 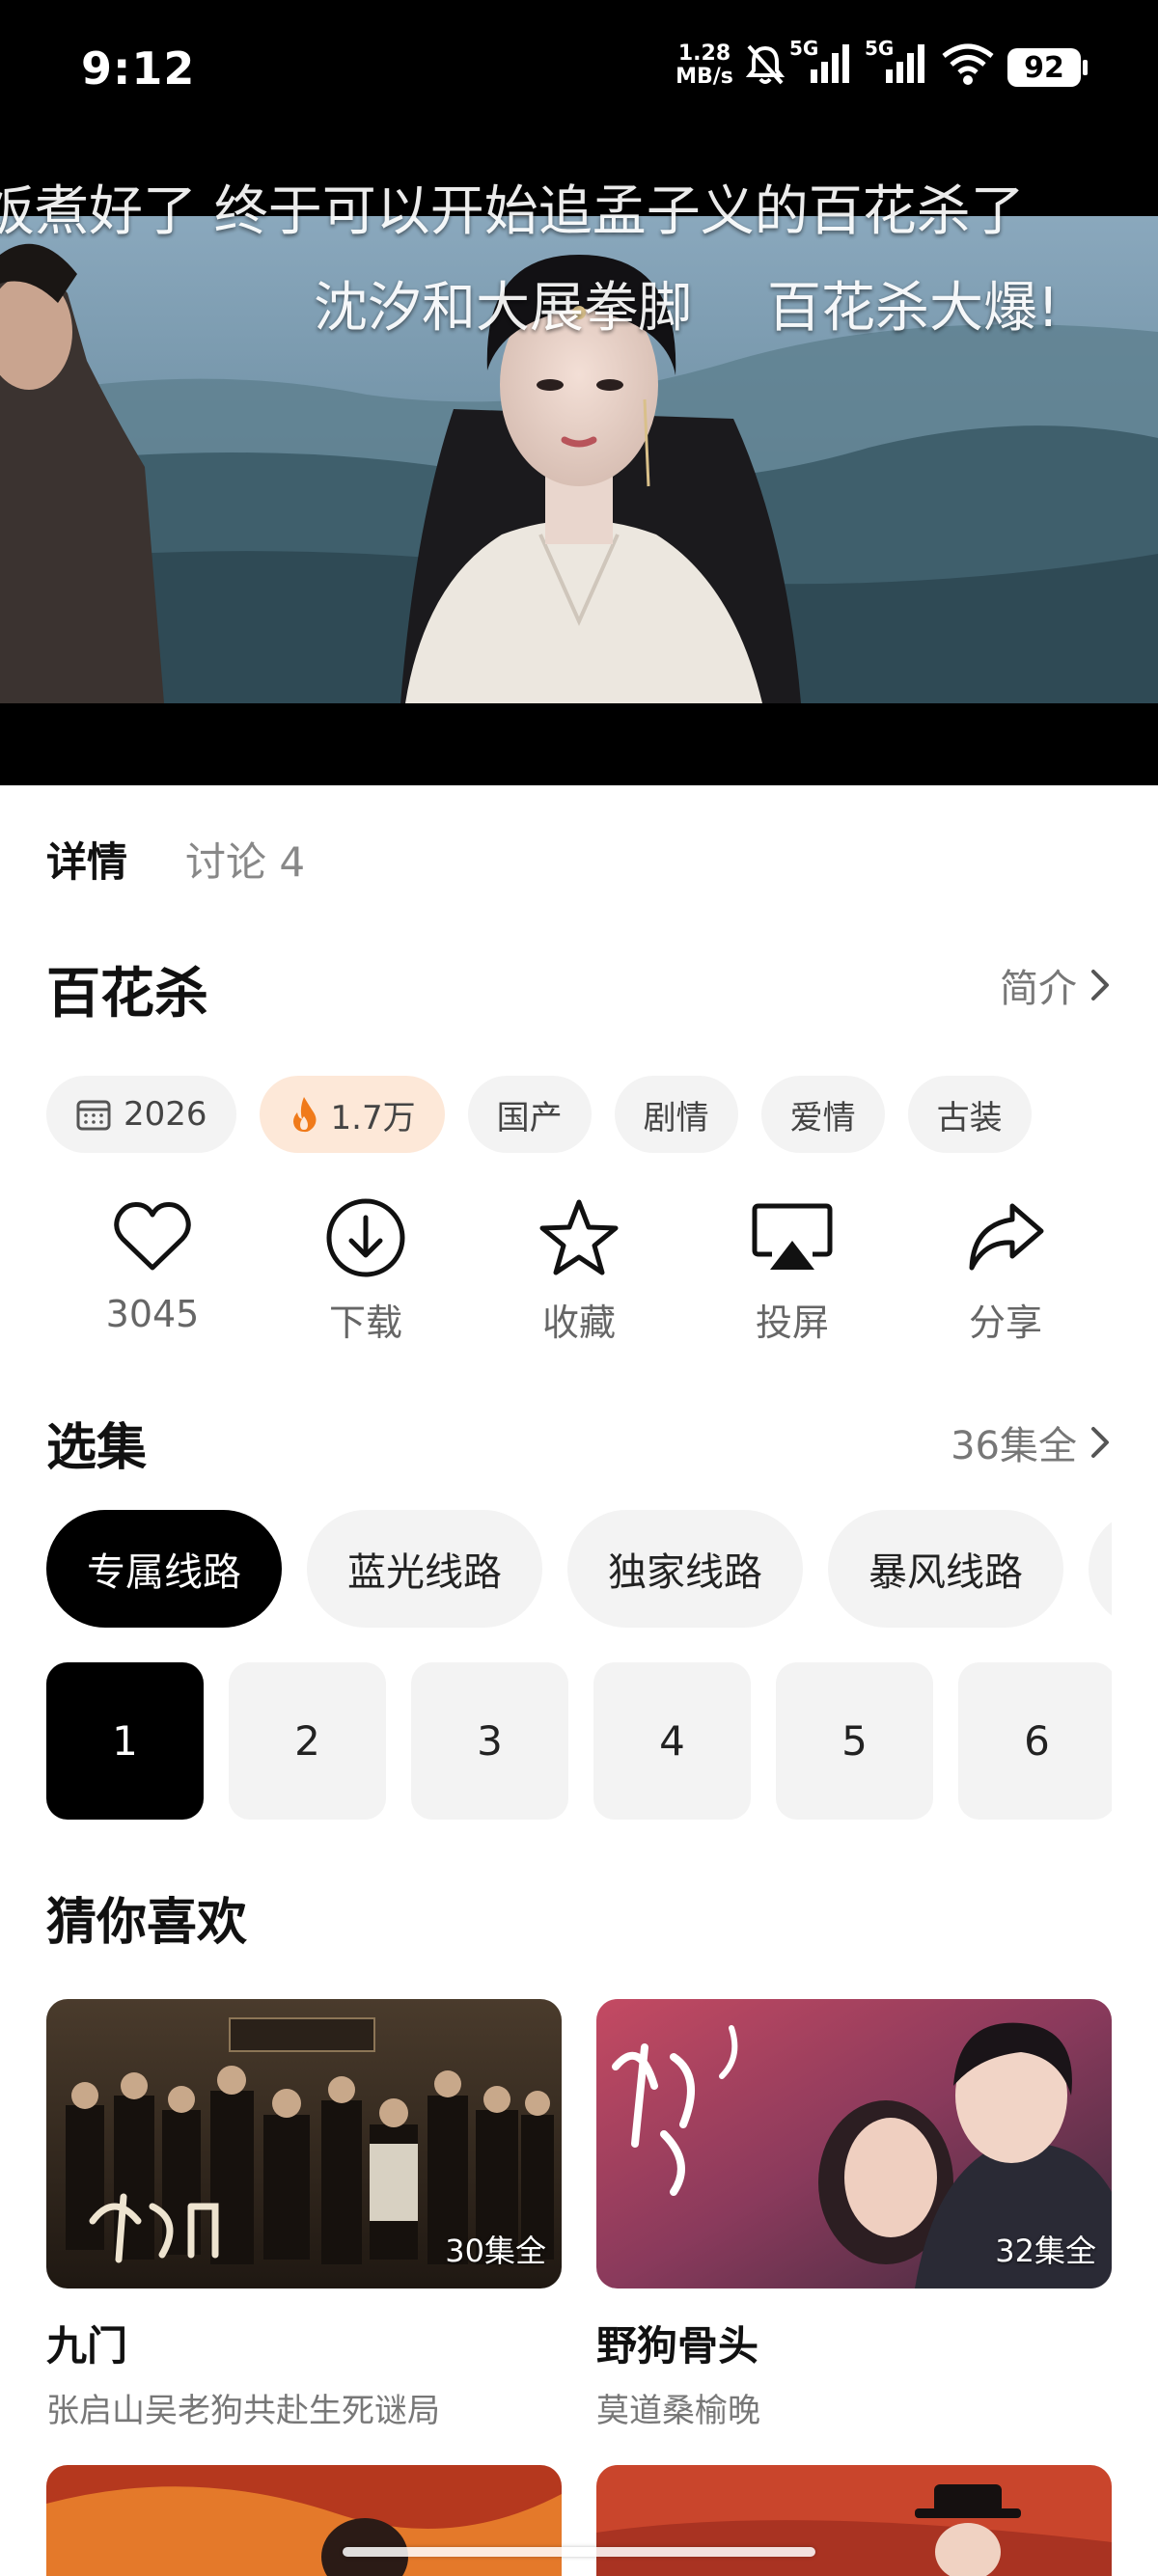 I want to click on recommend-desc: 张启山吴老狗共赴生死谜局, so click(x=243, y=2411).